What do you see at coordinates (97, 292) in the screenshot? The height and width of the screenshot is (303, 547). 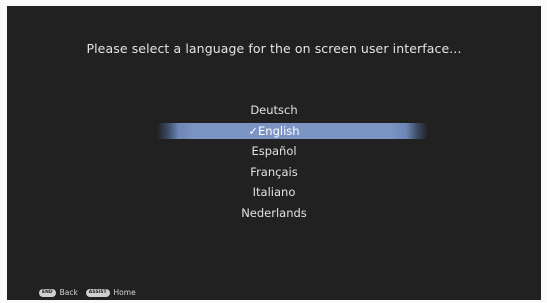 I see `assist-key-icon: ASSIST` at bounding box center [97, 292].